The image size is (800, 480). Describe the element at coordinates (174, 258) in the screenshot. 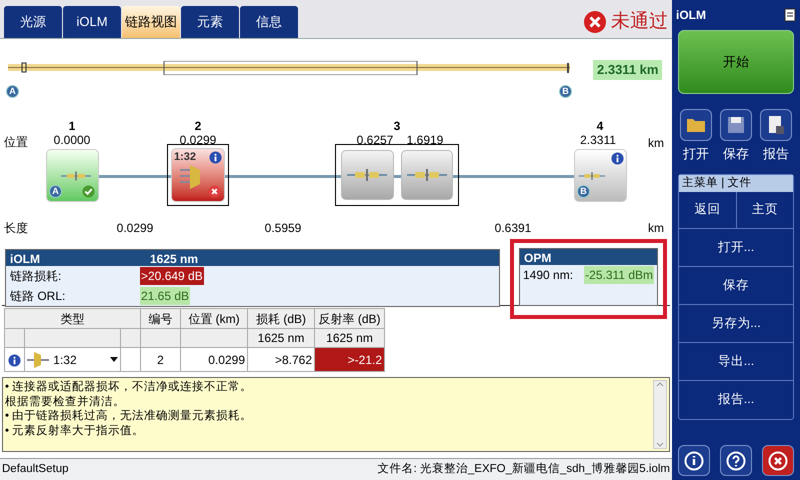

I see `wavelength-label: 1625 nm` at that location.